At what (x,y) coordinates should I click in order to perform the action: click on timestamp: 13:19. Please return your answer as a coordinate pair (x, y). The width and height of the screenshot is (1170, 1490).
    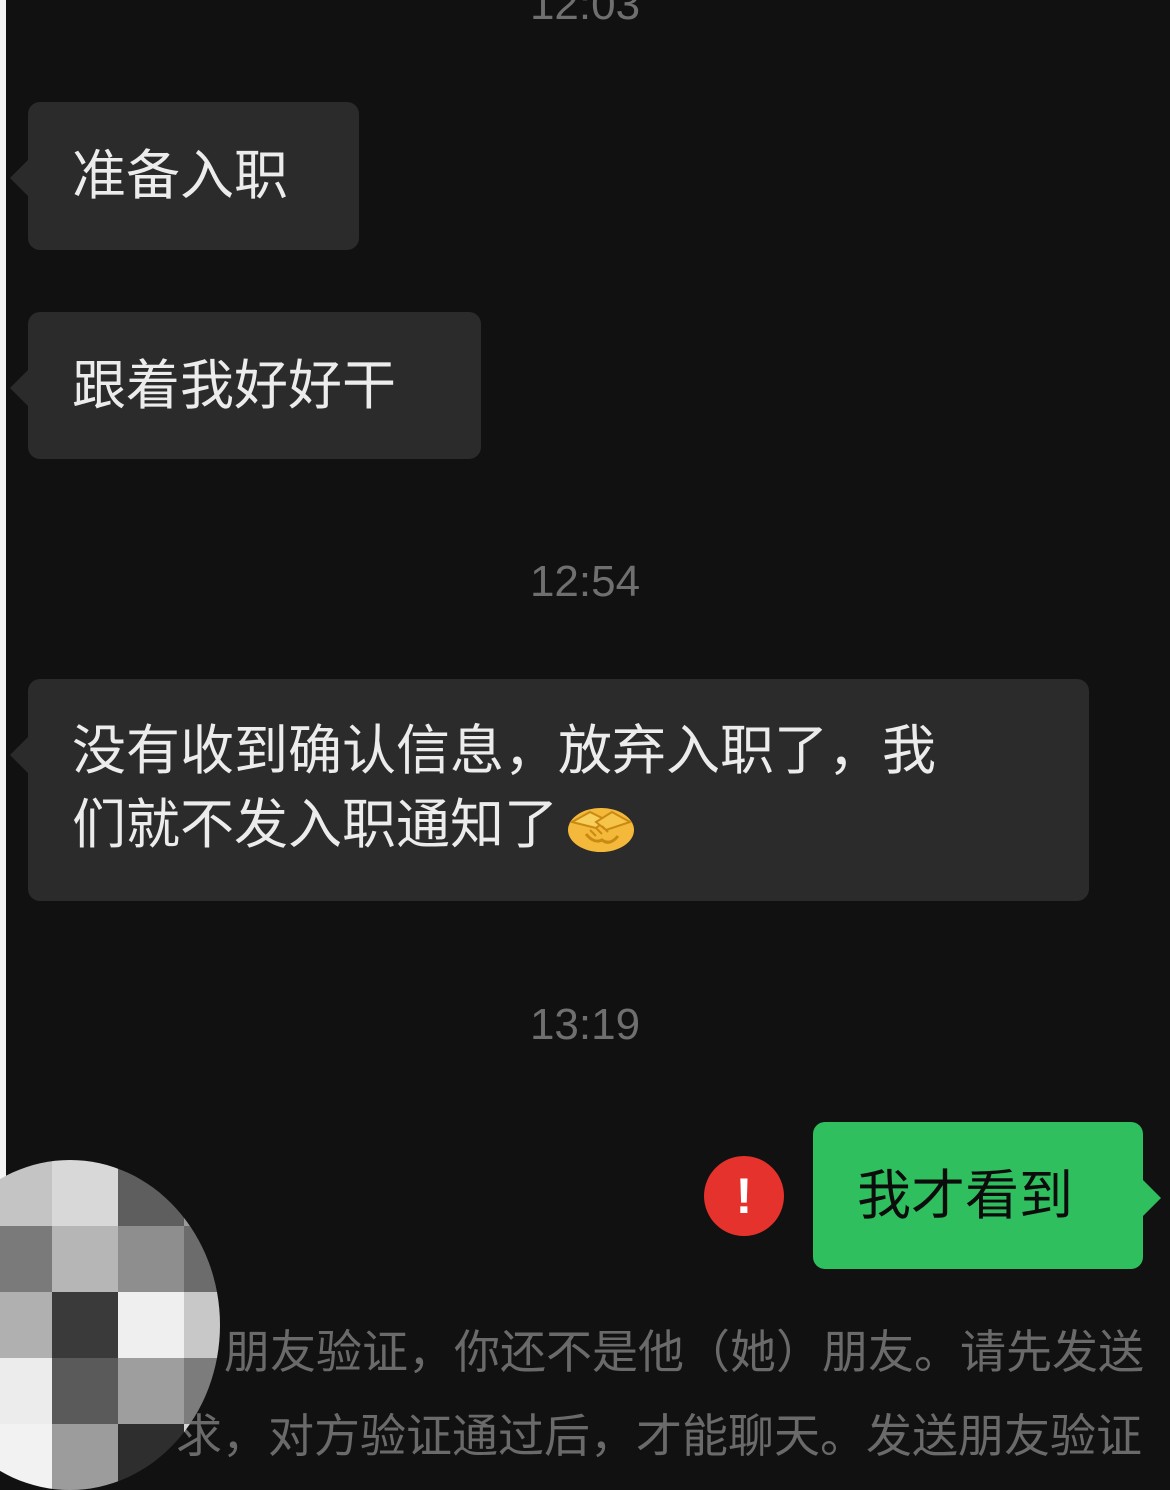
    Looking at the image, I should click on (585, 1024).